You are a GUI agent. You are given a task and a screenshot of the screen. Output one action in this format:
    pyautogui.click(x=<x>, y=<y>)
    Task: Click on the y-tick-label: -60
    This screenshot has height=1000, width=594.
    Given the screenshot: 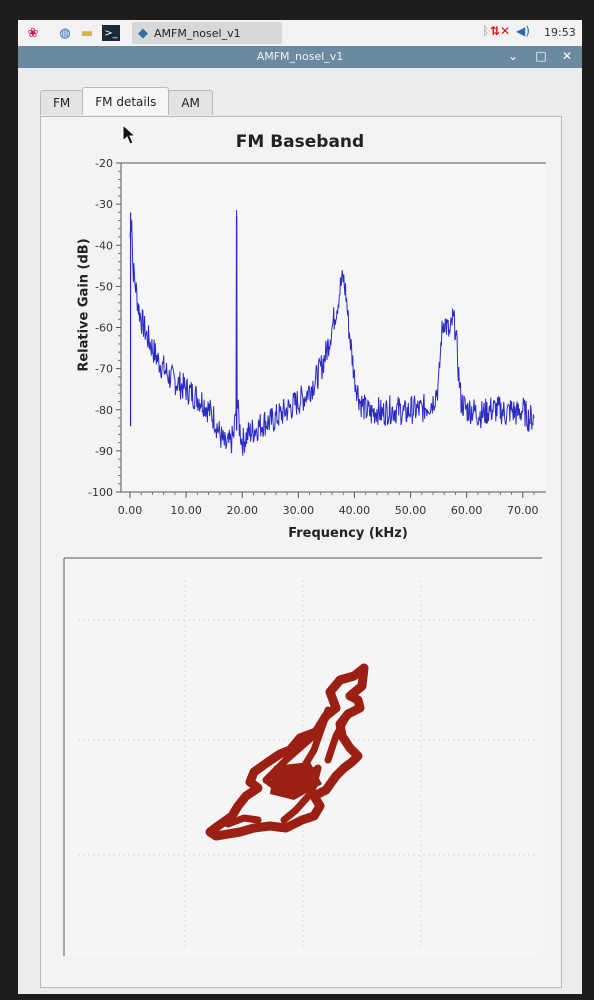 What is the action you would take?
    pyautogui.click(x=104, y=328)
    